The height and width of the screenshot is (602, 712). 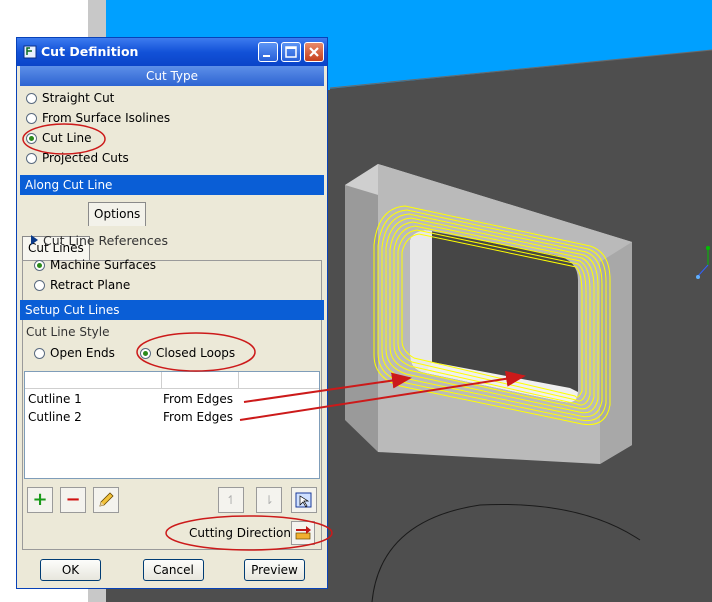 I want to click on radio-retract-plane: Retract Plane, so click(x=82, y=285).